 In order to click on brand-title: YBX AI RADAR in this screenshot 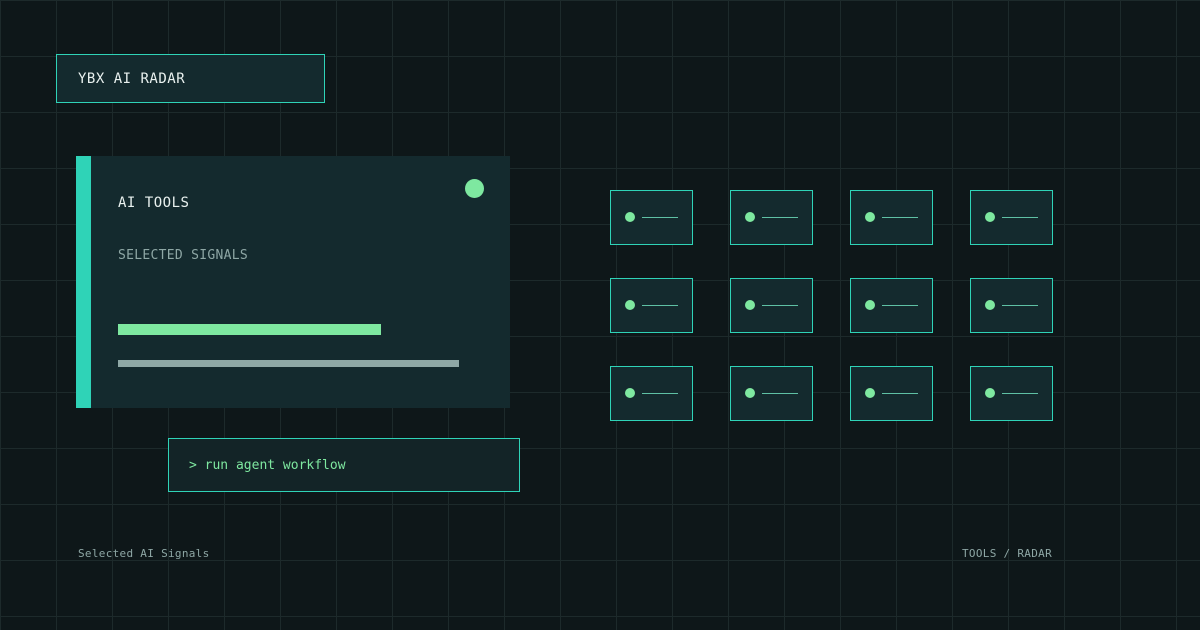, I will do `click(132, 78)`.